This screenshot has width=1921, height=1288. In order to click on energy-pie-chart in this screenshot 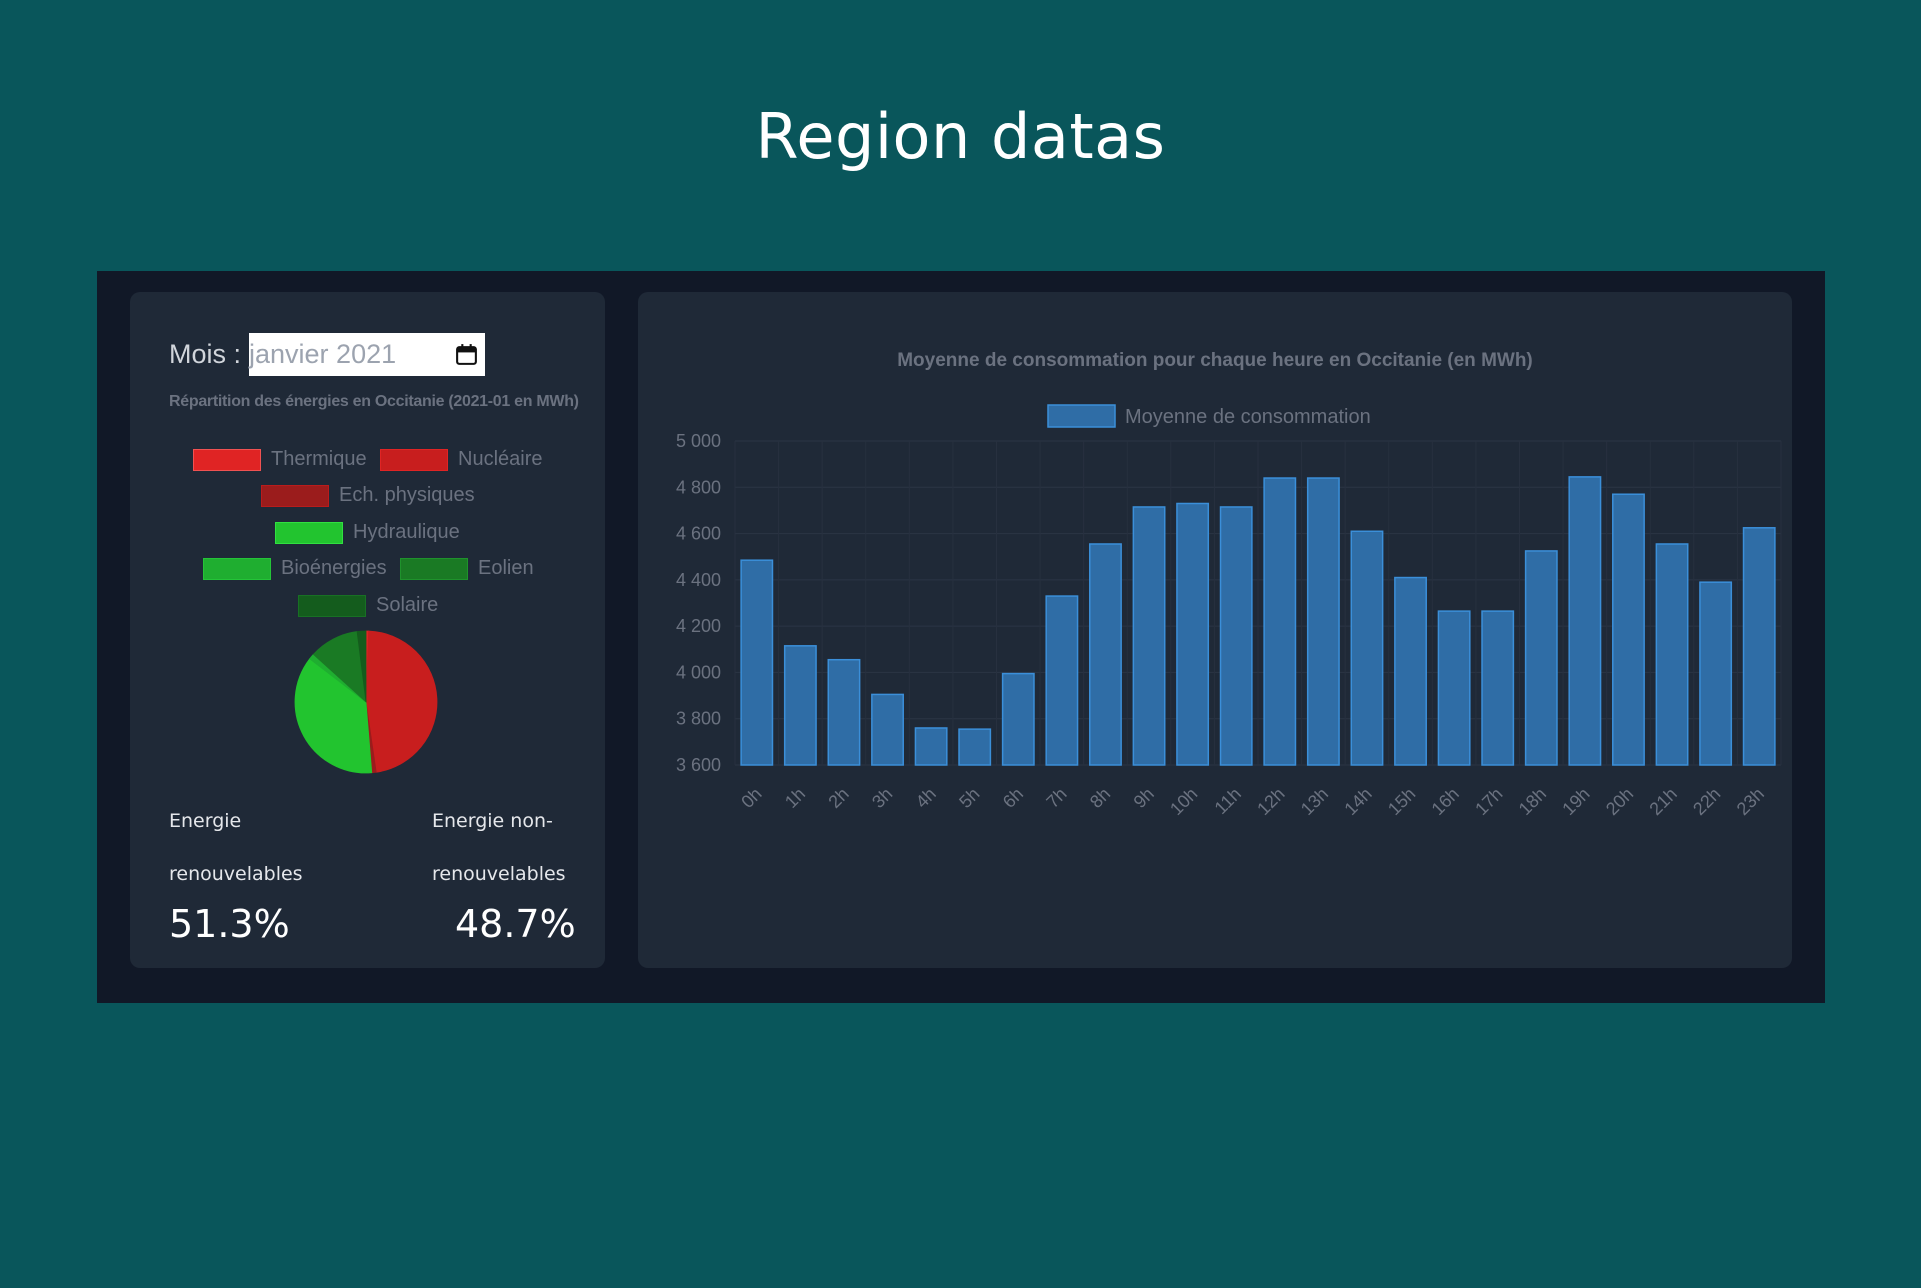, I will do `click(366, 702)`.